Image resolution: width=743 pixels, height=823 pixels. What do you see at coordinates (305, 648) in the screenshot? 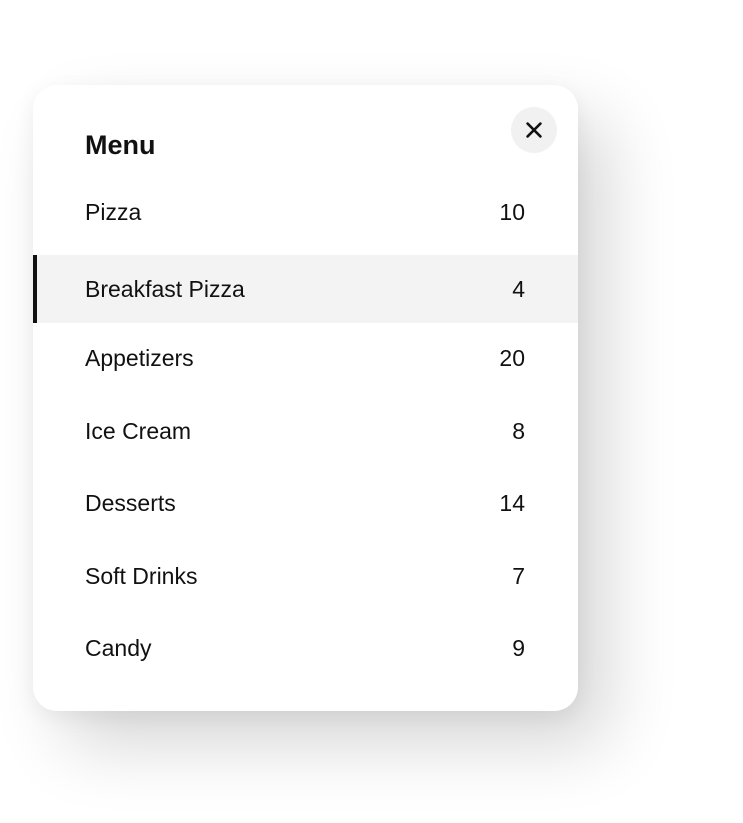
I see `menu-item-candy: Candy 9` at bounding box center [305, 648].